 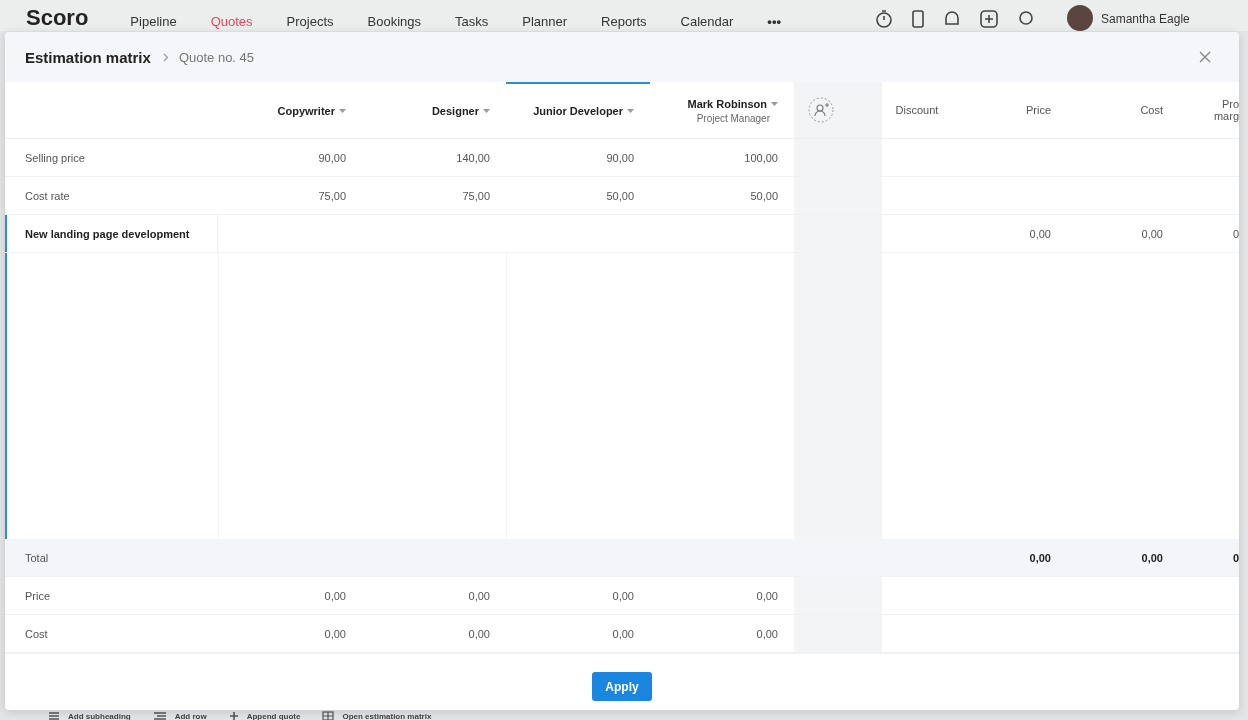 I want to click on nav-link: Projects, so click(x=310, y=22).